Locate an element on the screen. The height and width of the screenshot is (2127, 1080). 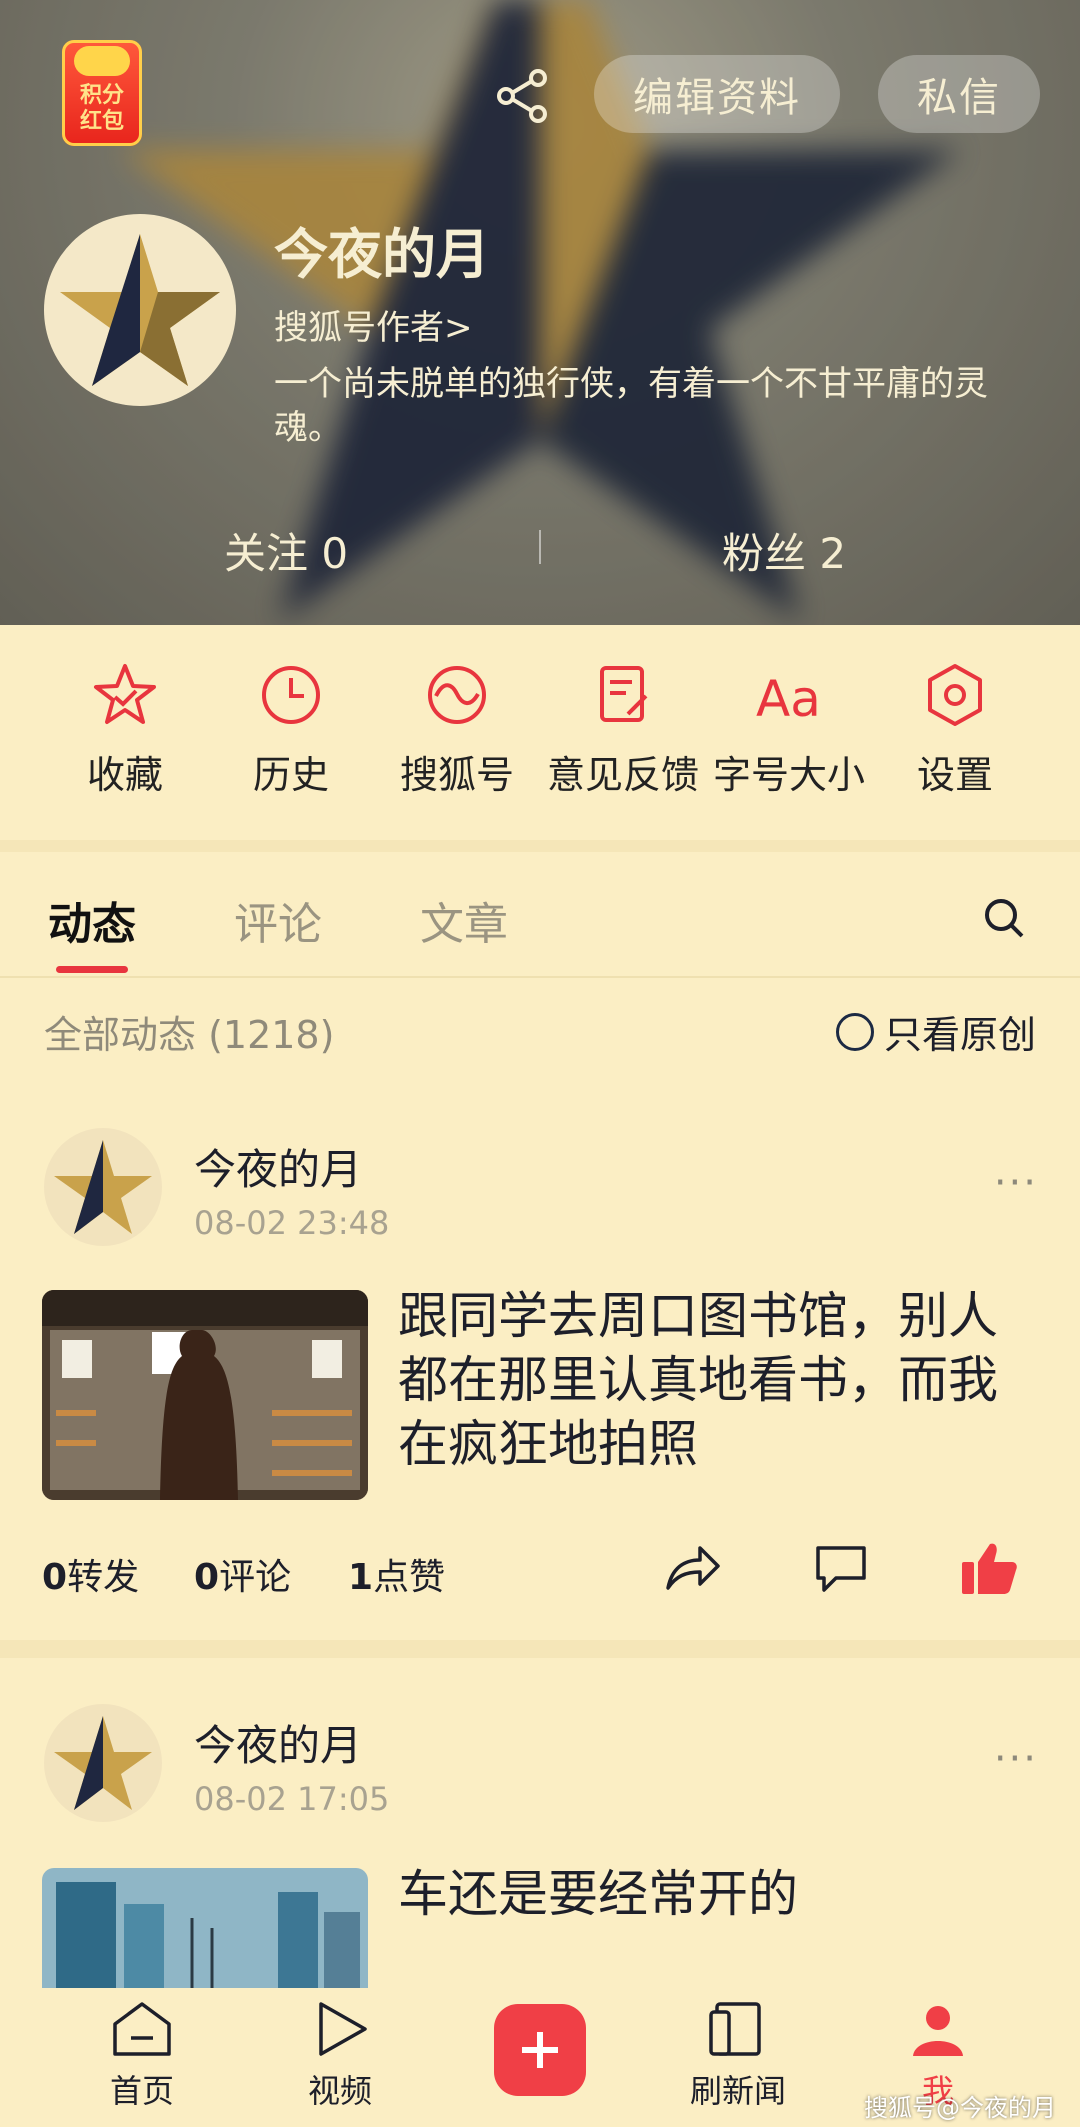
news-icon is located at coordinates (735, 2029).